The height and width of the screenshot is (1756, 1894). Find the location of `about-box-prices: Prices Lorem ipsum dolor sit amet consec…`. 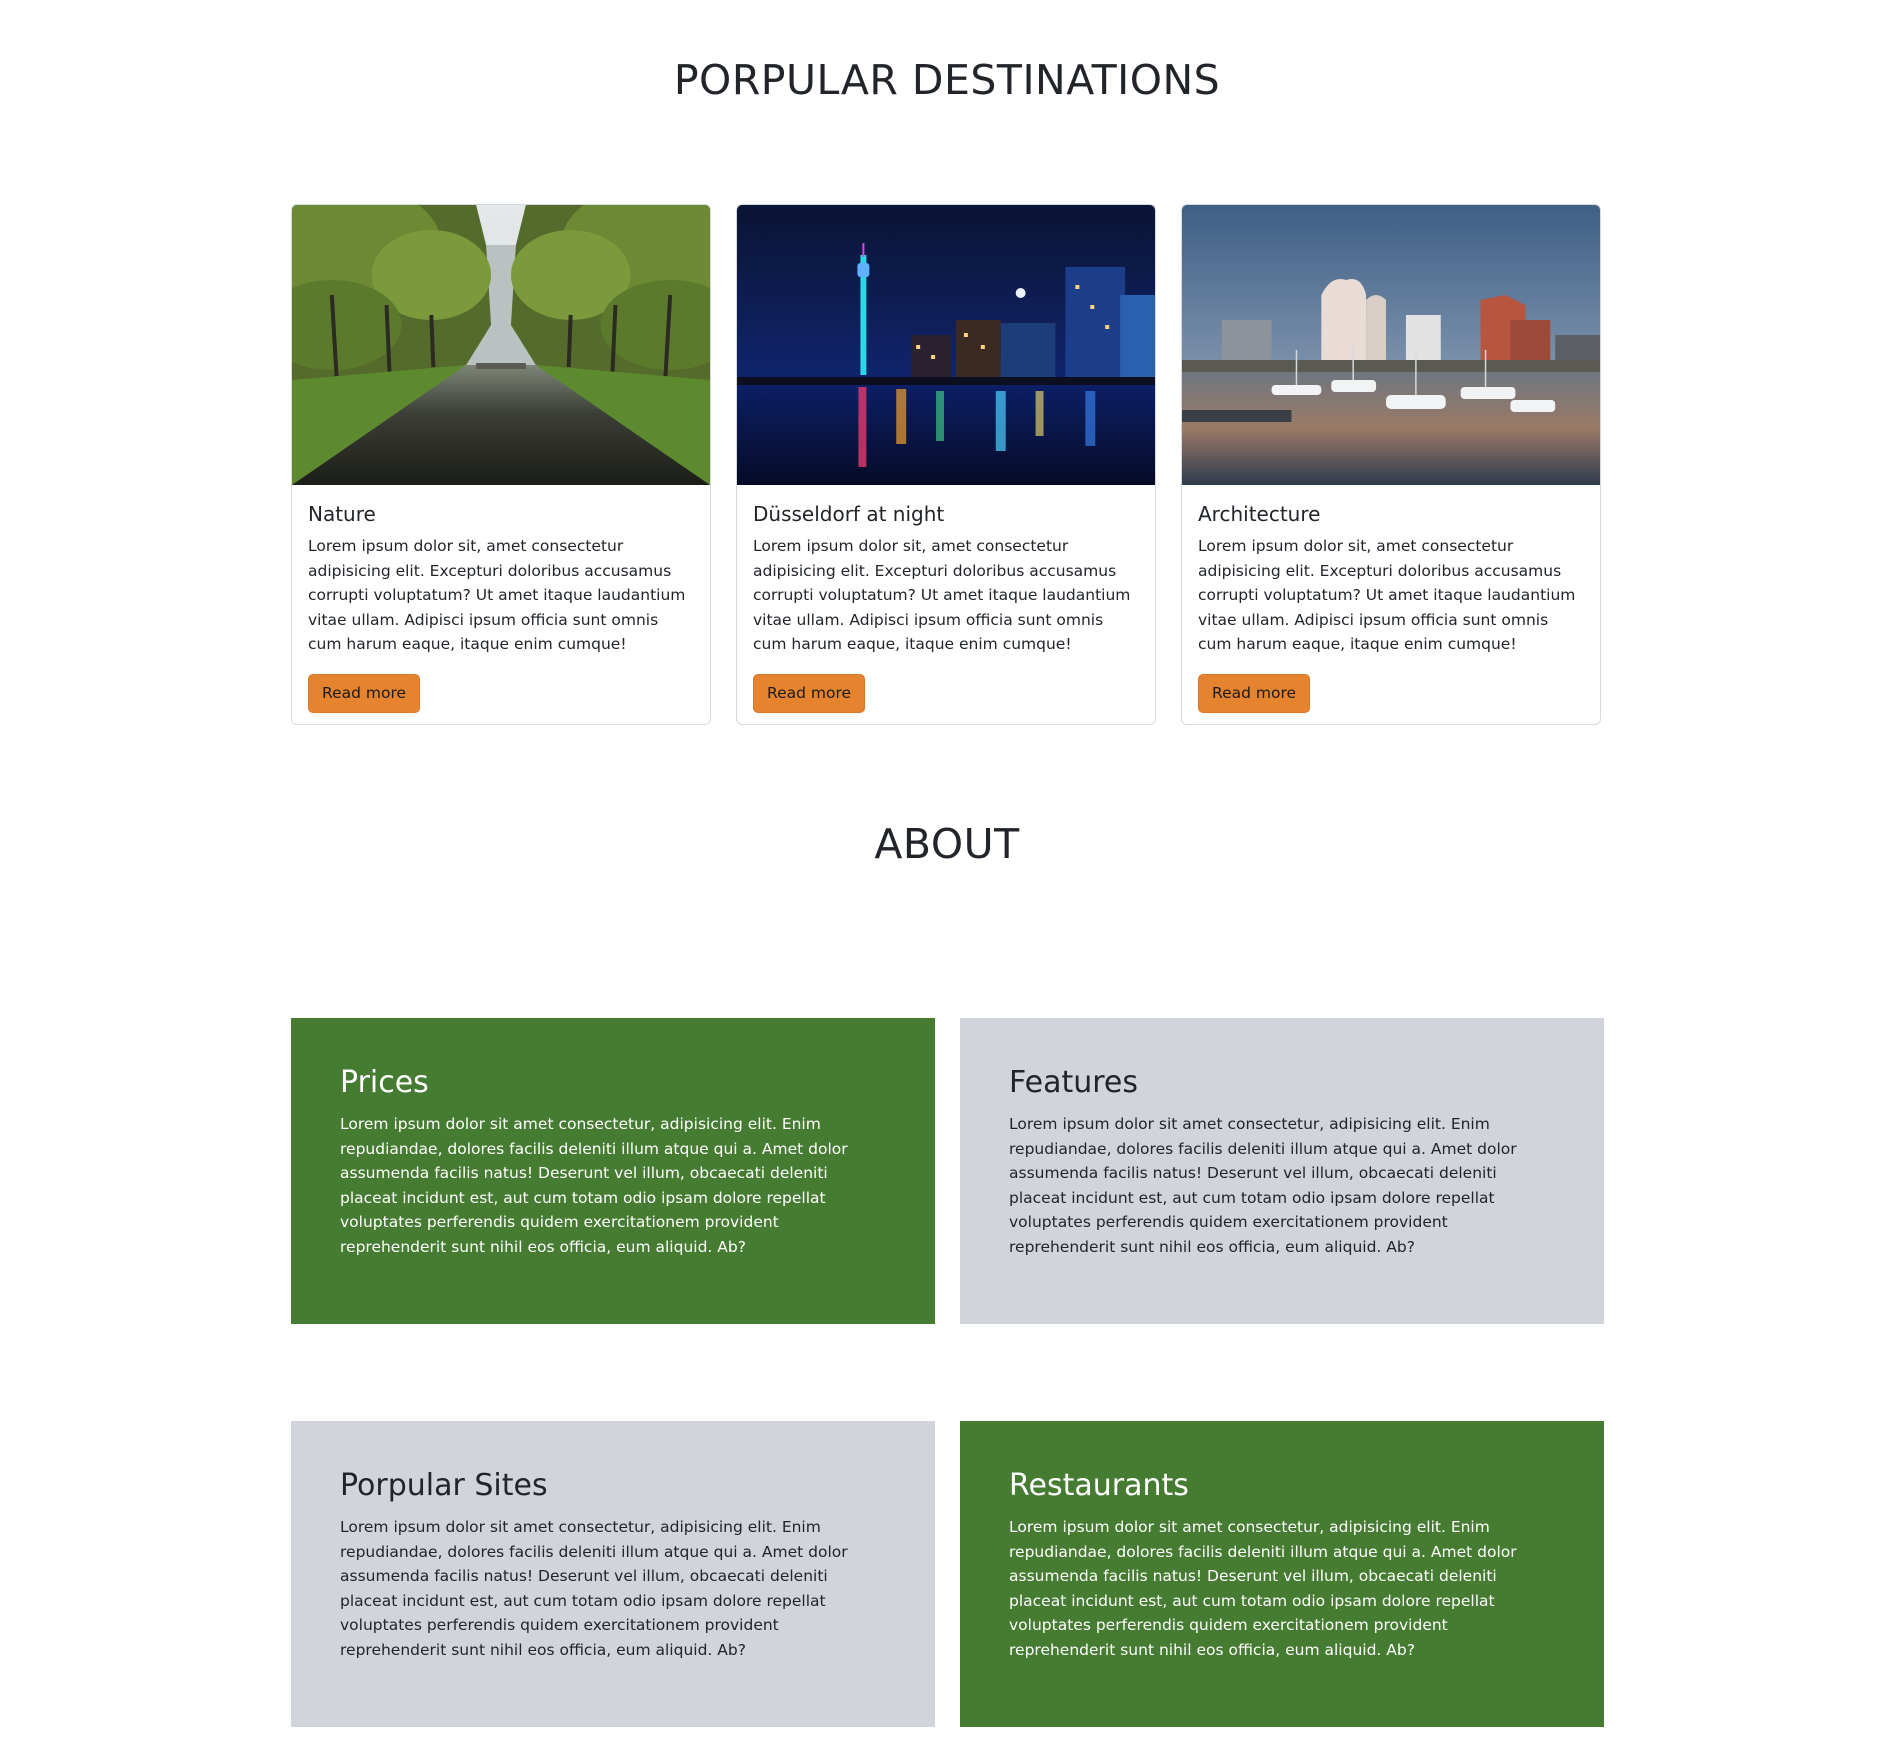

about-box-prices: Prices Lorem ipsum dolor sit amet consec… is located at coordinates (613, 1171).